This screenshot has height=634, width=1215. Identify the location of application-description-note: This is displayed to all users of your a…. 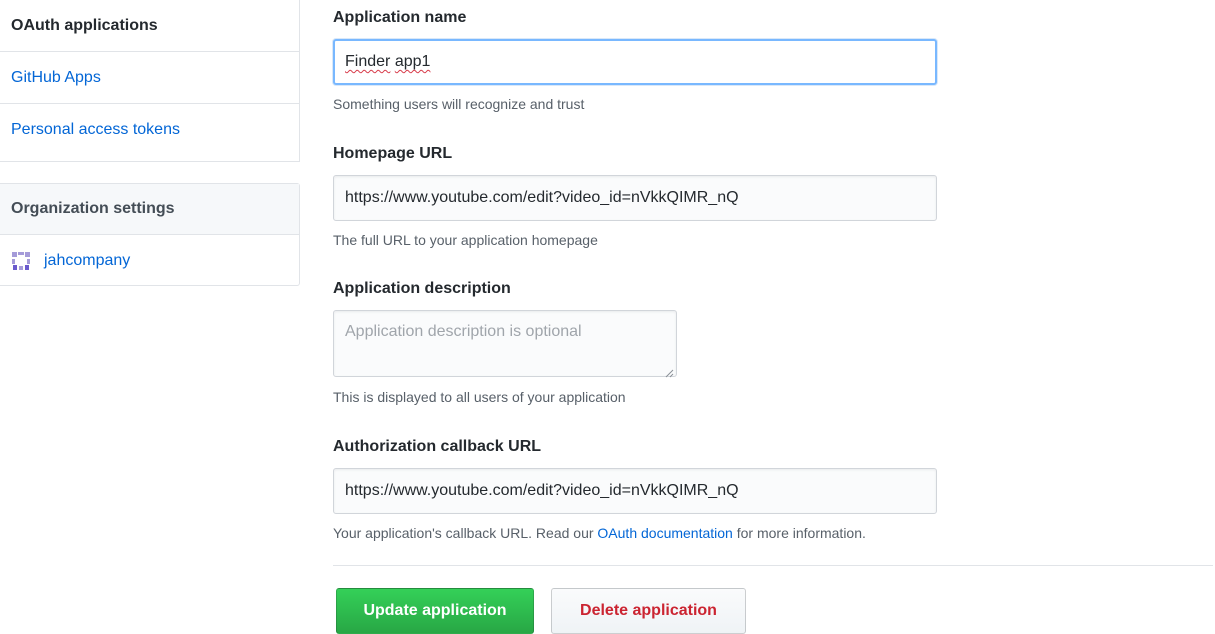
(479, 397).